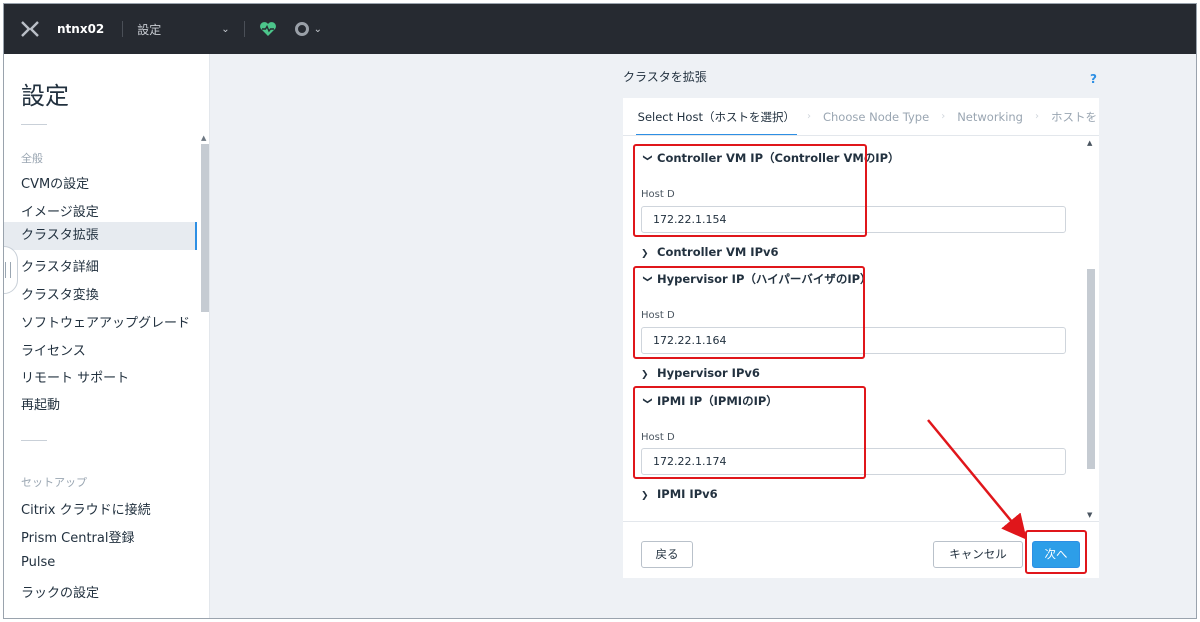  I want to click on help-button: ?, so click(1093, 79).